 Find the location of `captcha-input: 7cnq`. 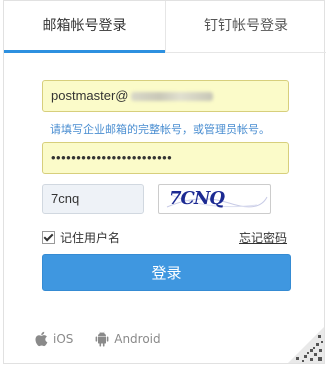

captcha-input: 7cnq is located at coordinates (93, 199).